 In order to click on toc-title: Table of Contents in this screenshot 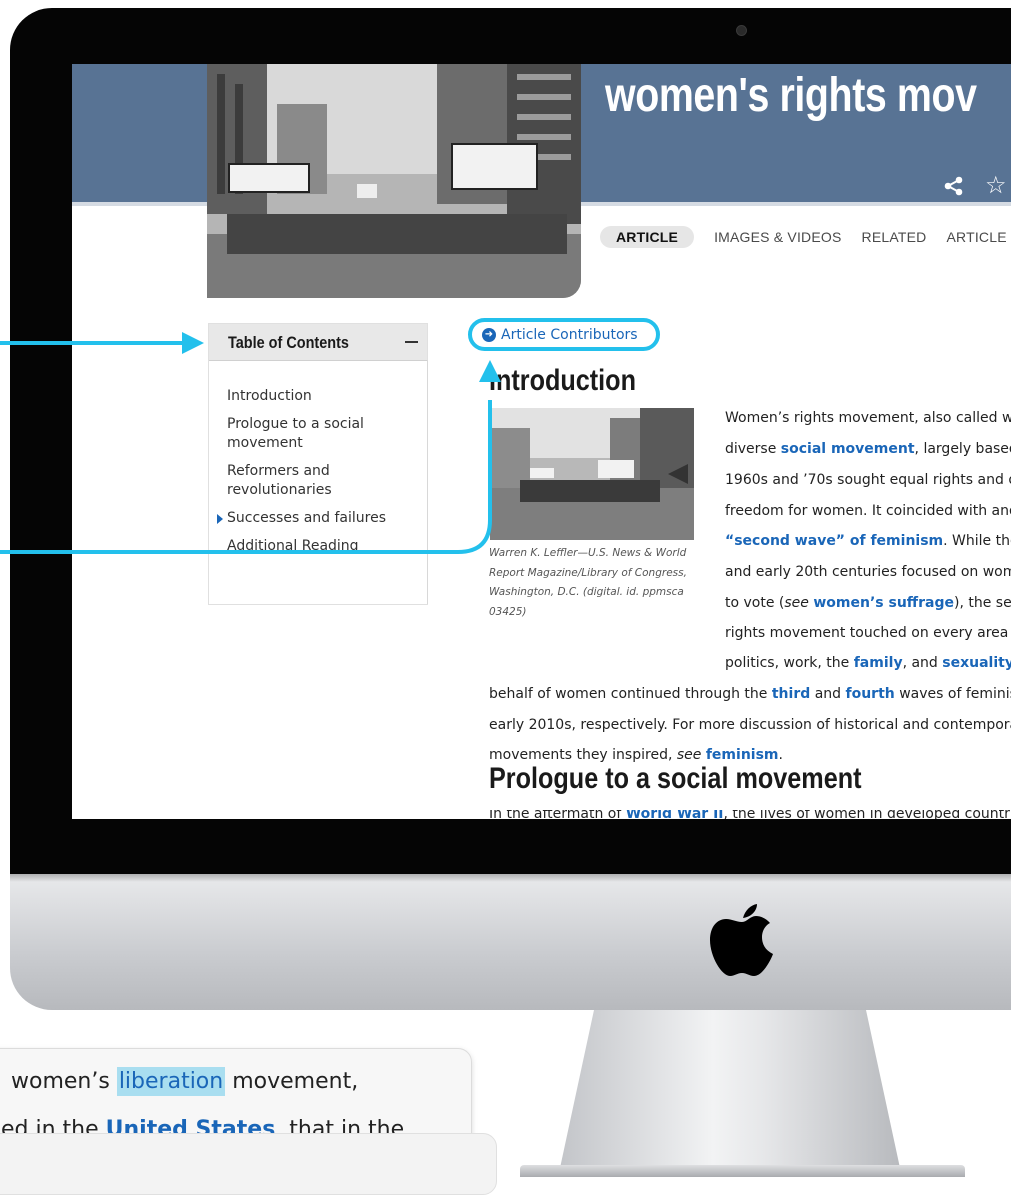, I will do `click(288, 342)`.